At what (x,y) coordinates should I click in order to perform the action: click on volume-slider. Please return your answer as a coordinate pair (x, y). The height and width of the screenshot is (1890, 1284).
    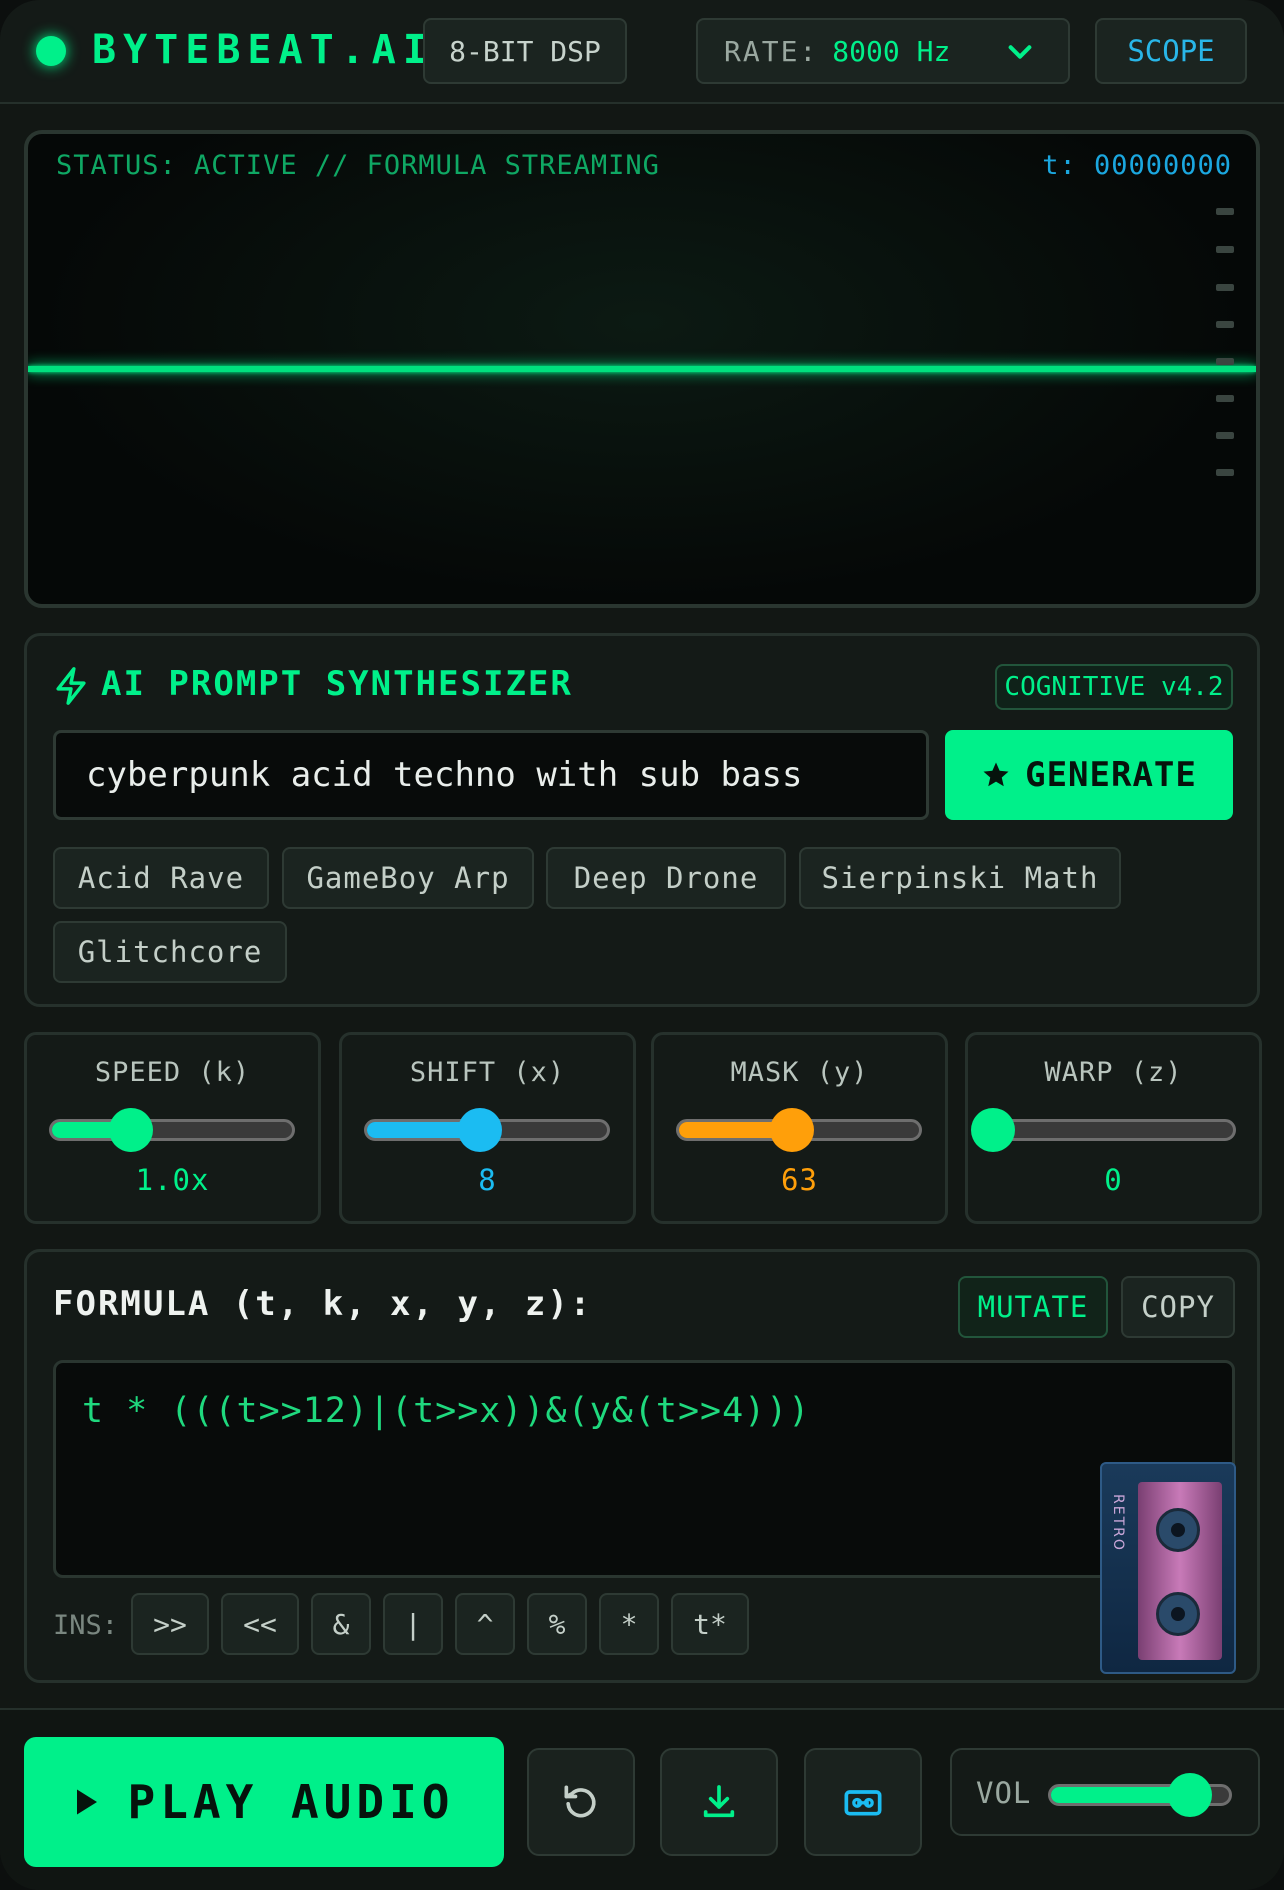
    Looking at the image, I should click on (1140, 1795).